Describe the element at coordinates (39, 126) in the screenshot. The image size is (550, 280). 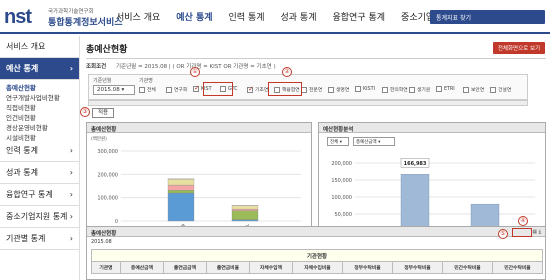
I see `sidebar-sub-operating: 경상운영비현황` at that location.